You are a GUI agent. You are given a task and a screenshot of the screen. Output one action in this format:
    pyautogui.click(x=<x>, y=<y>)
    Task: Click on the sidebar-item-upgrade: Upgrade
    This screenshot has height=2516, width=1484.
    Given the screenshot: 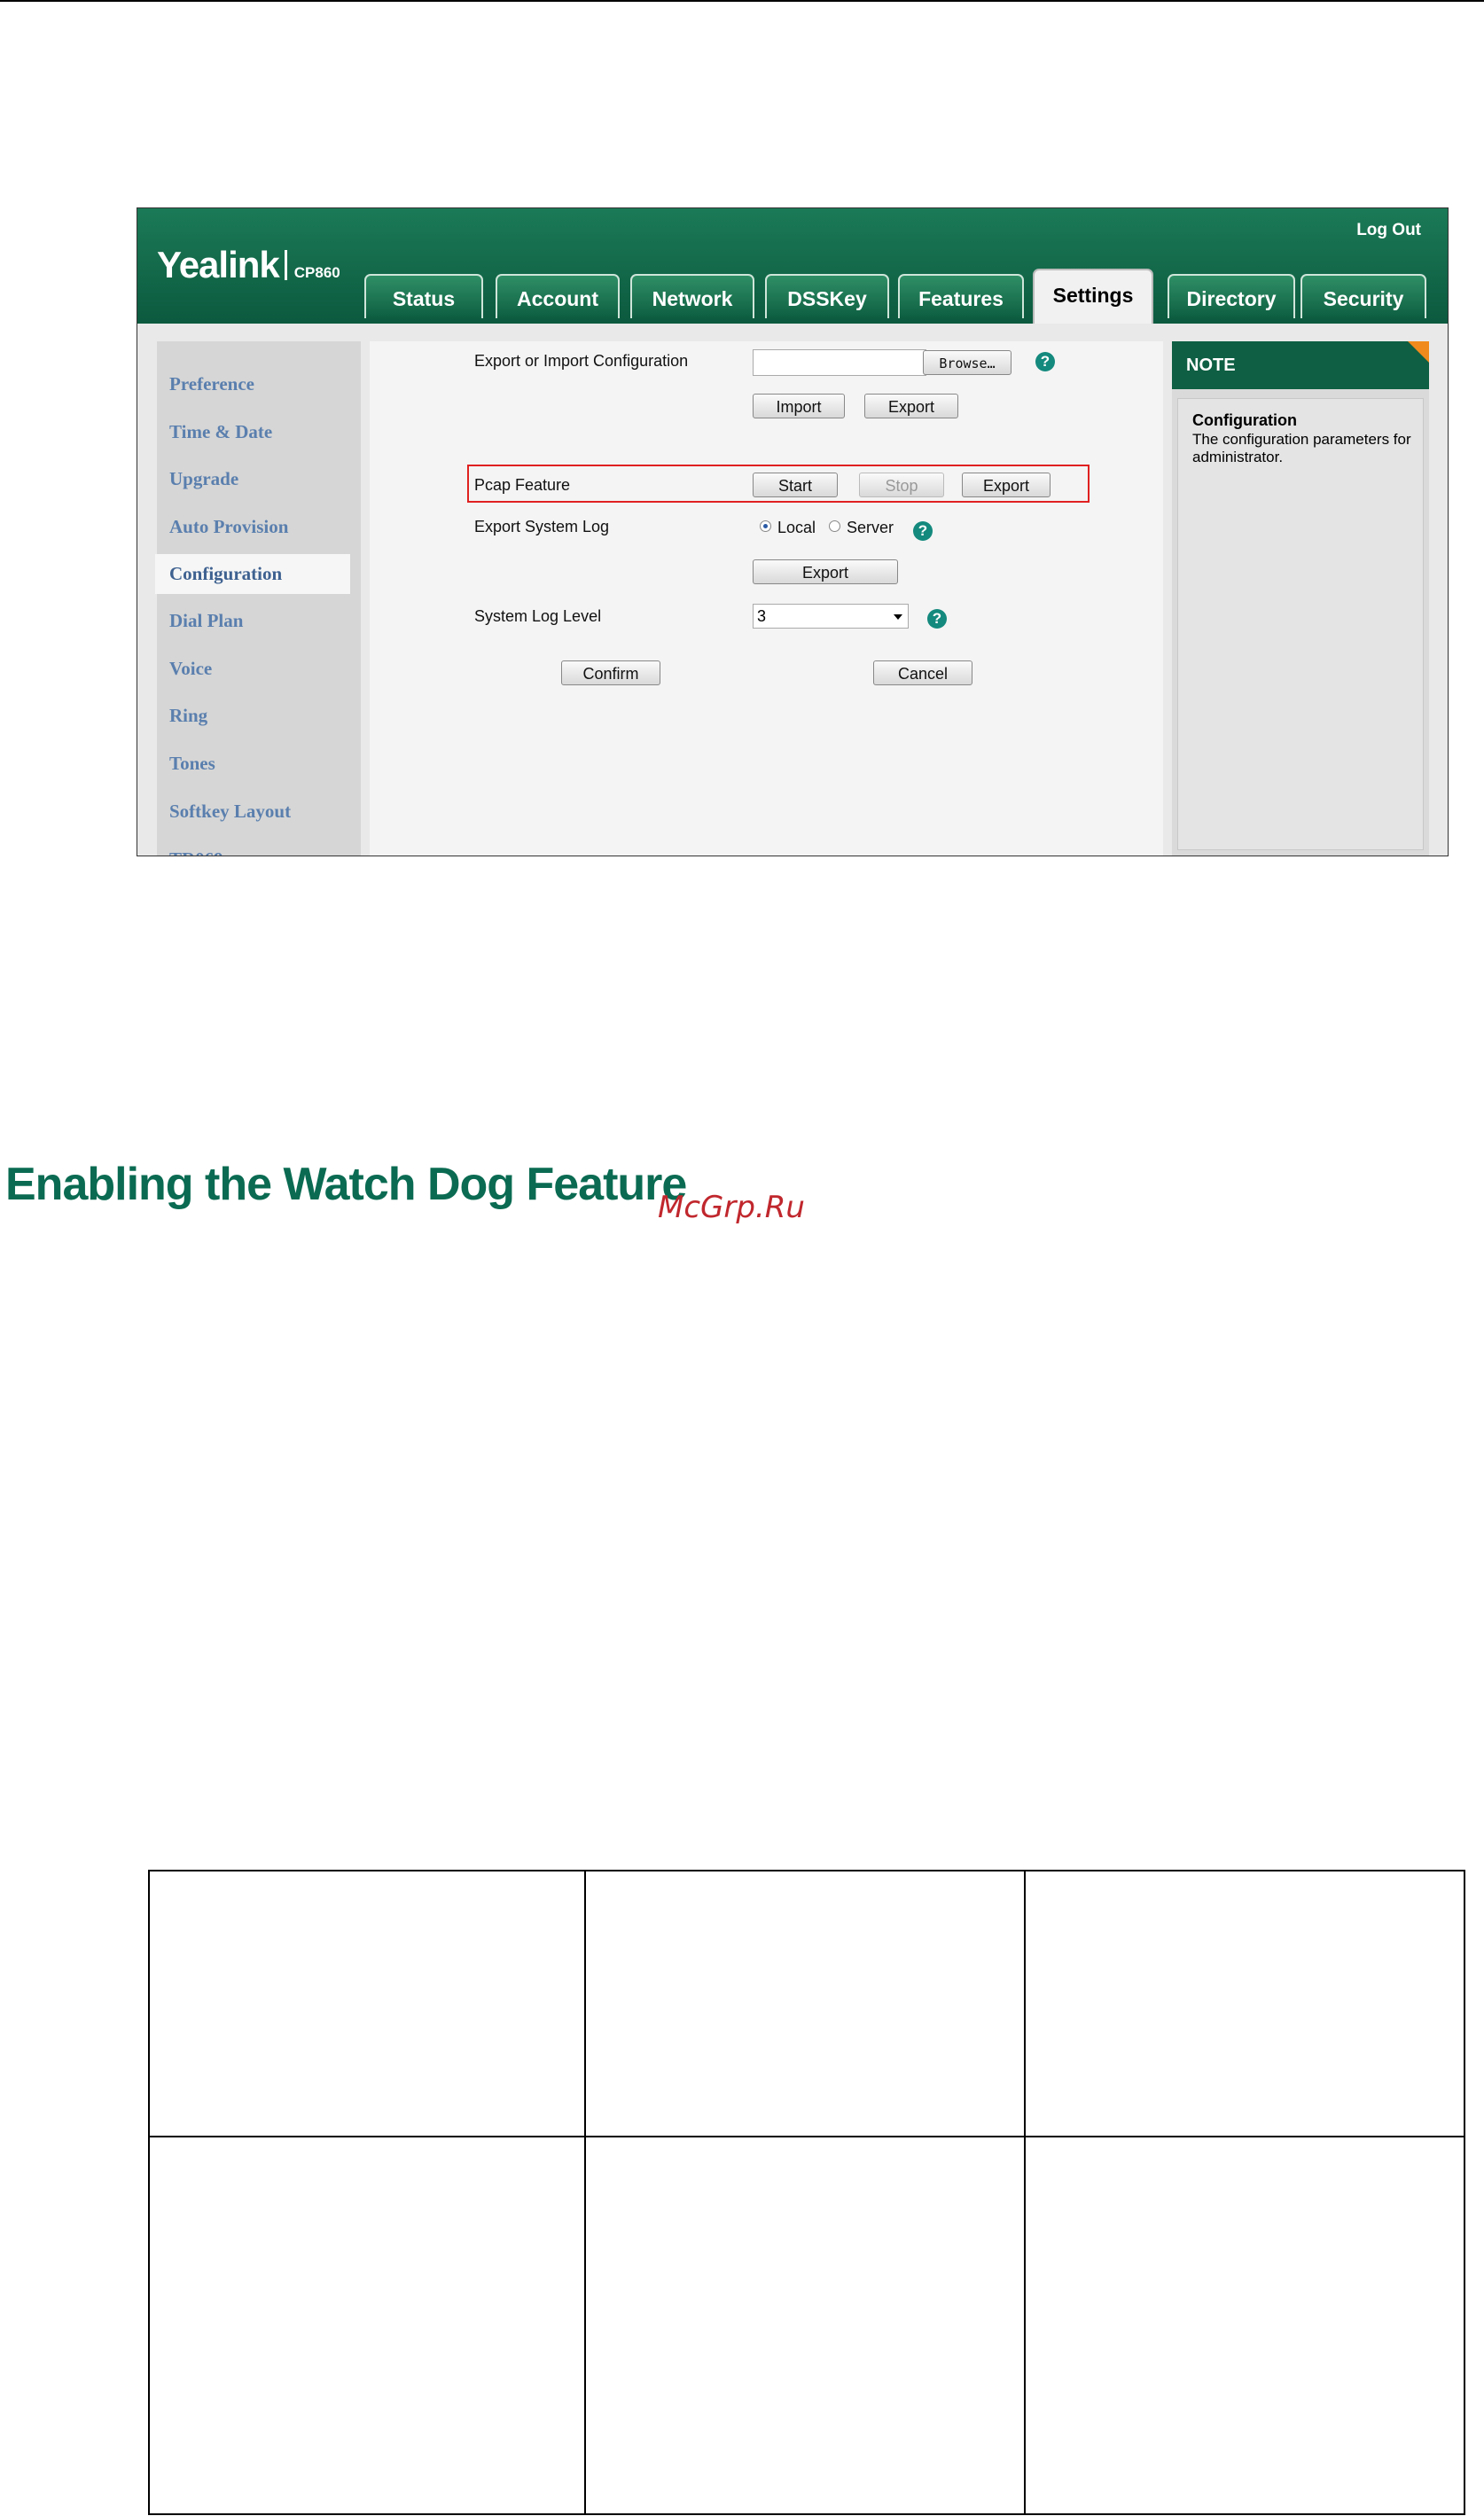 What is the action you would take?
    pyautogui.click(x=203, y=479)
    